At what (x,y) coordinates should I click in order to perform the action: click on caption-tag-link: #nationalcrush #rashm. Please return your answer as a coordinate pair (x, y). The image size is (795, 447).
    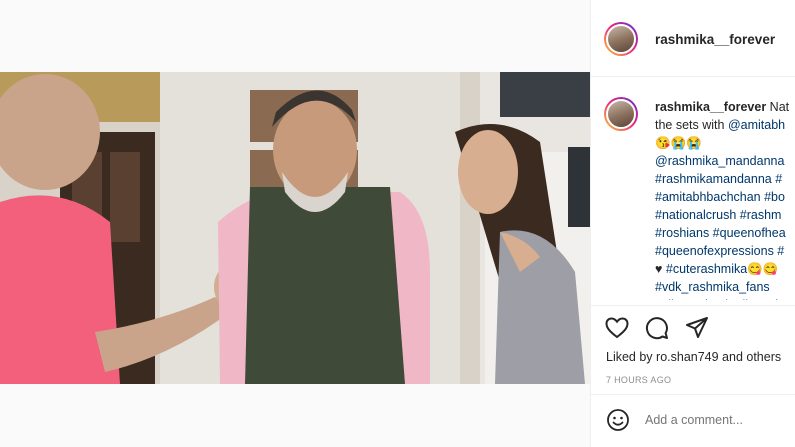
    Looking at the image, I should click on (718, 215).